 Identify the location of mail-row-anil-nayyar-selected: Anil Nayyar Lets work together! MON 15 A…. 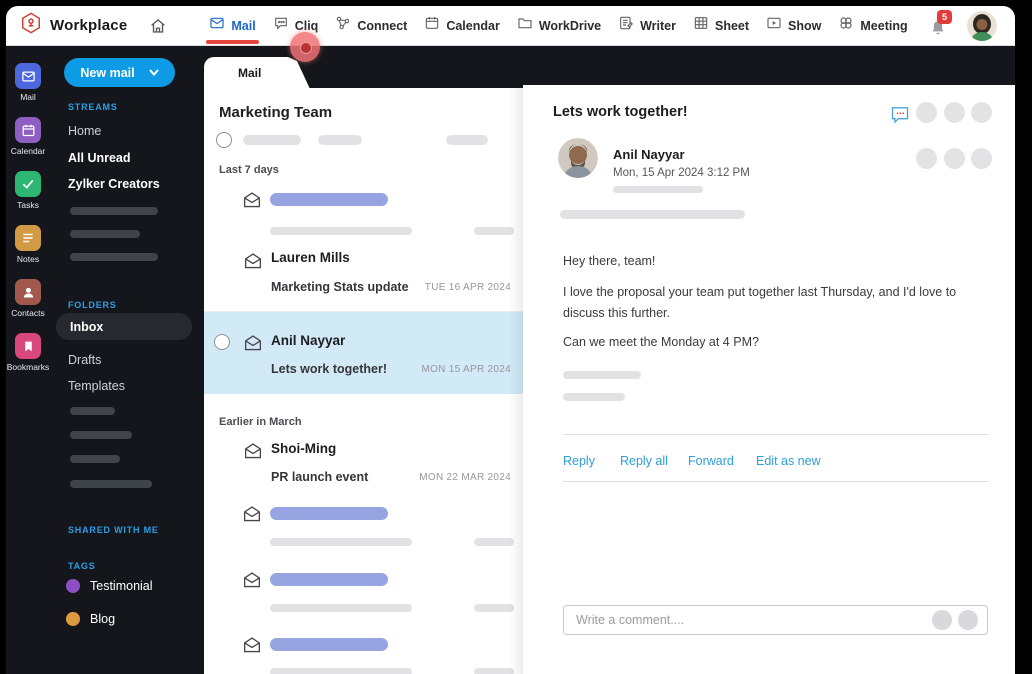
(363, 353).